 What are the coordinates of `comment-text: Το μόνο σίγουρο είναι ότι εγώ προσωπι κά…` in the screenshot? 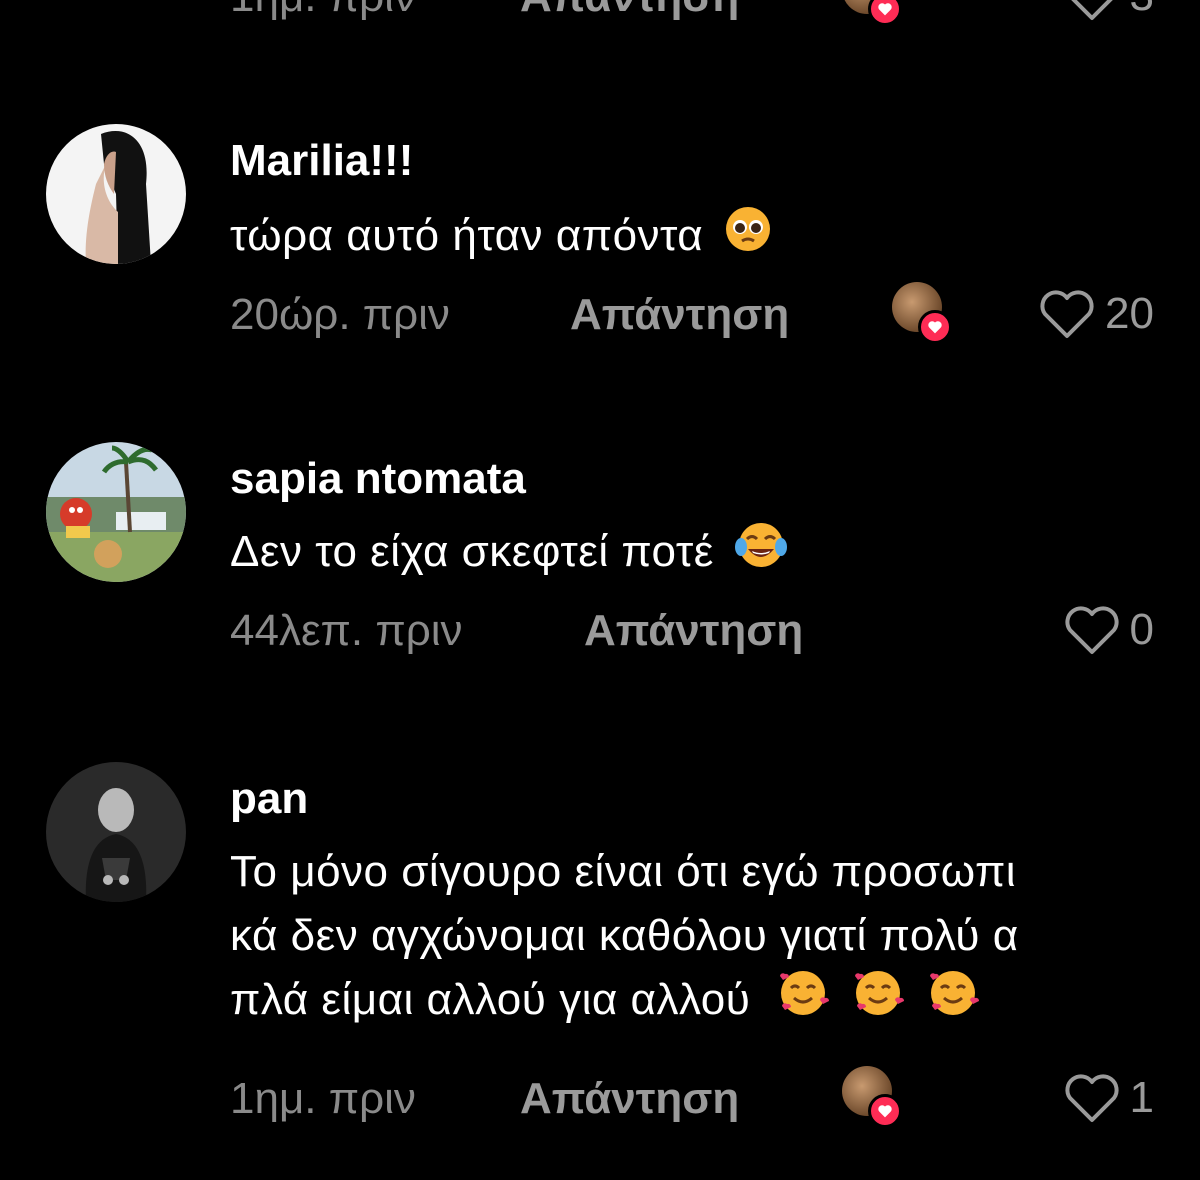 It's located at (700, 938).